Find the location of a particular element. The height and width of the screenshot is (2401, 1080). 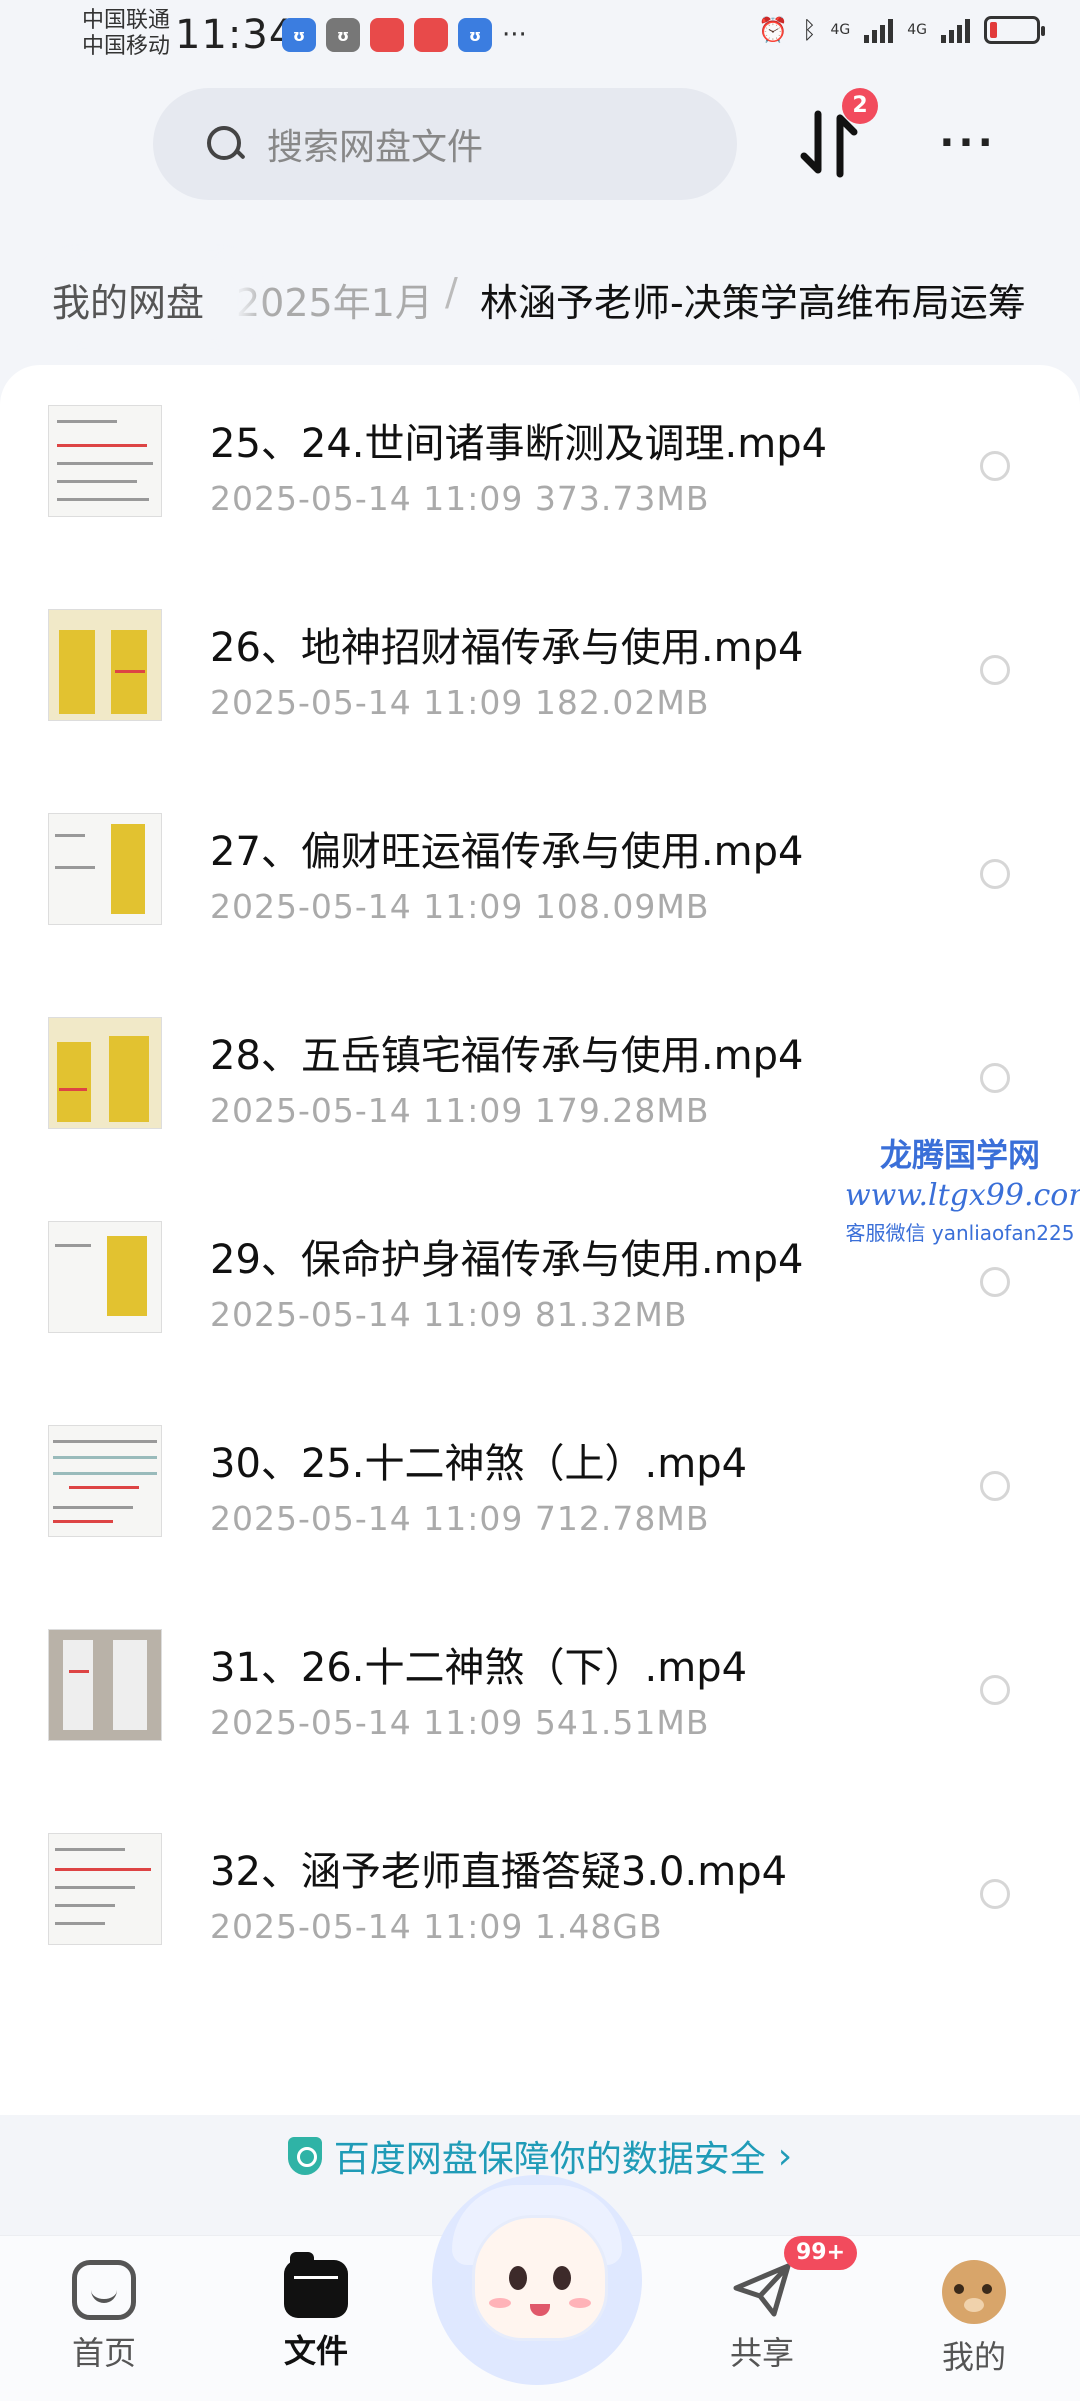

tab-share-label: 共享 is located at coordinates (761, 2353).